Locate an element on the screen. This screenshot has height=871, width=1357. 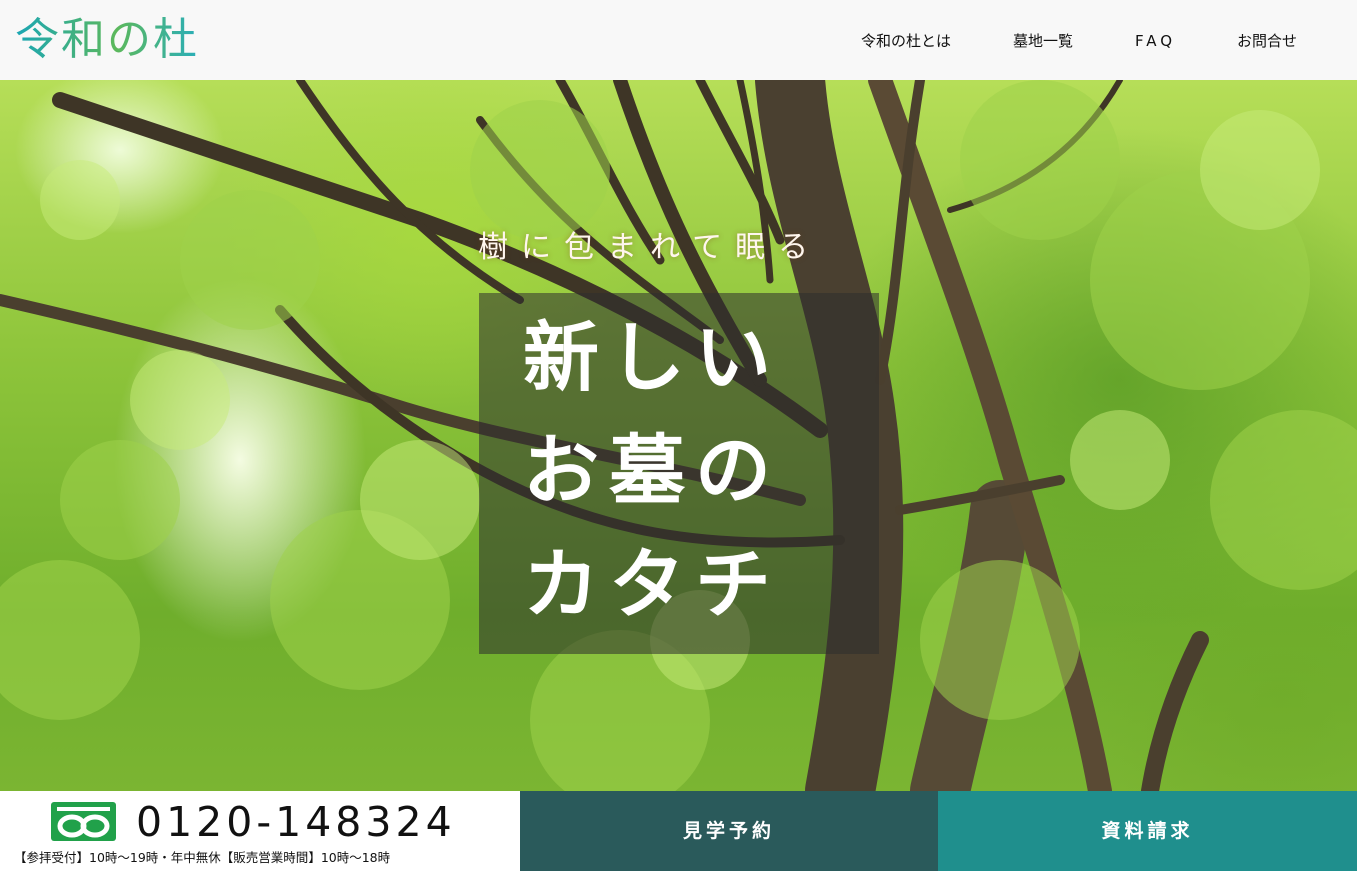
hero-headline-line-1: 新しい is located at coordinates (652, 357).